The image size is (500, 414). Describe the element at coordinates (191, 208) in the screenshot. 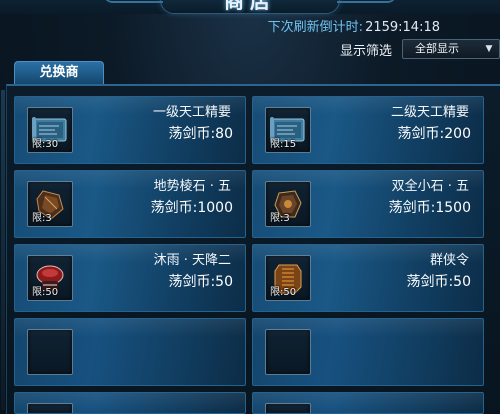

I see `item-price: 荡剑币:1000` at that location.